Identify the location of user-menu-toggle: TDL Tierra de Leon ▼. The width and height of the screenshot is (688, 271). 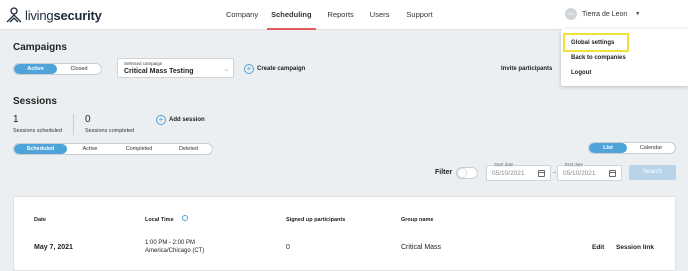
(602, 14).